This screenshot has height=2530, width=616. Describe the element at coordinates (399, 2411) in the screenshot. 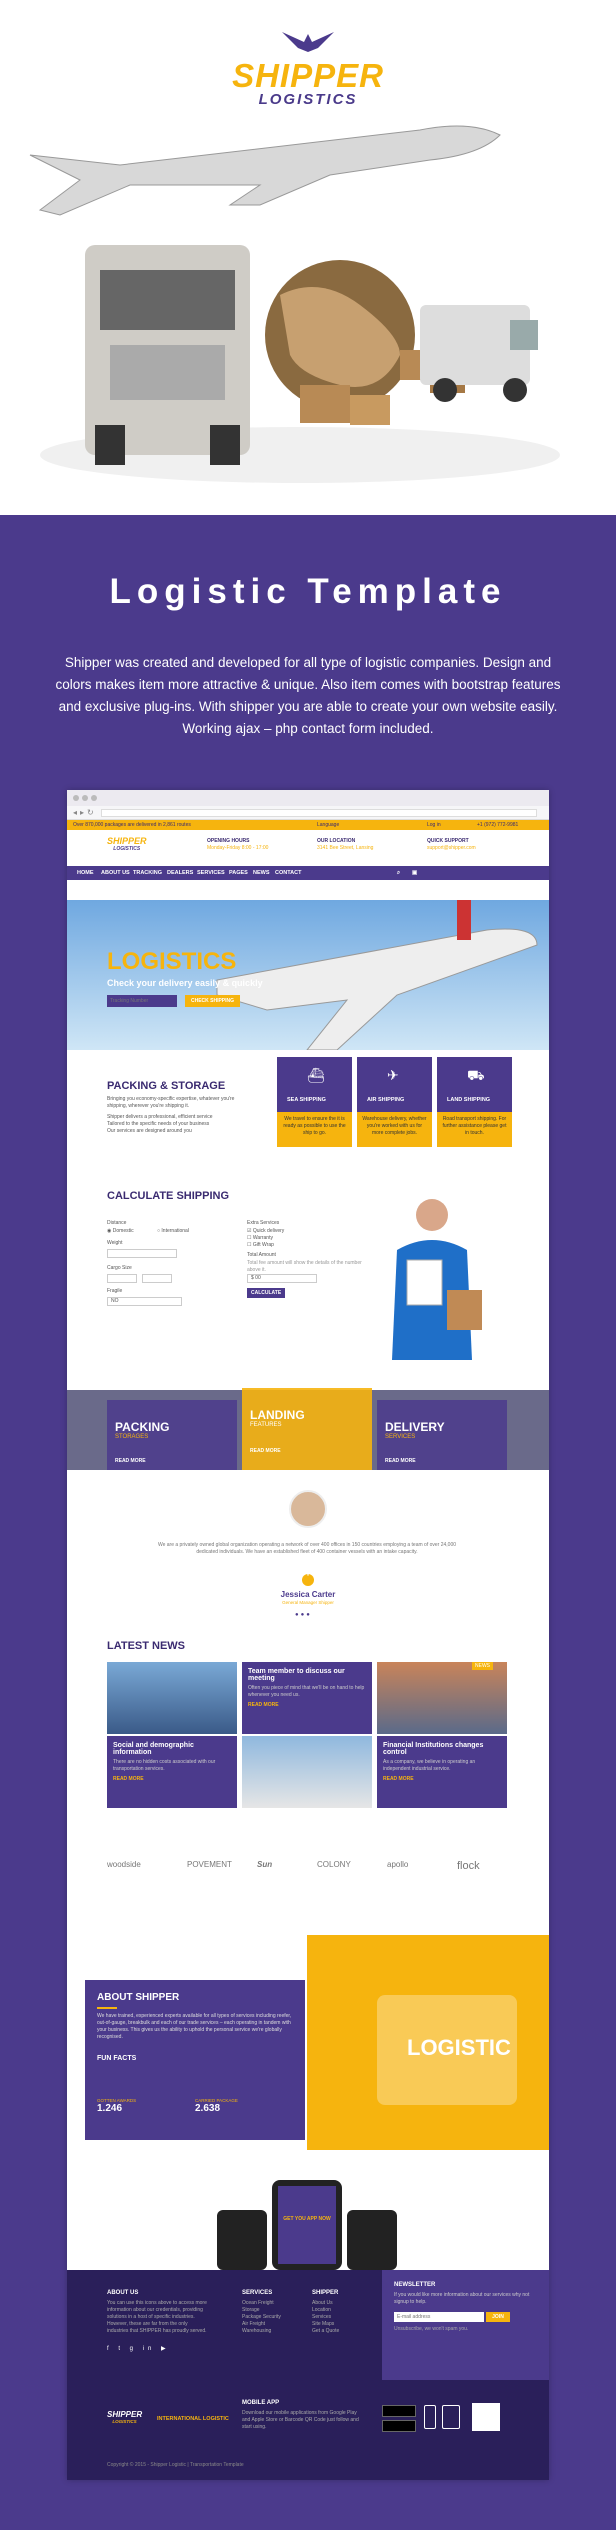

I see `app-store-badge` at that location.